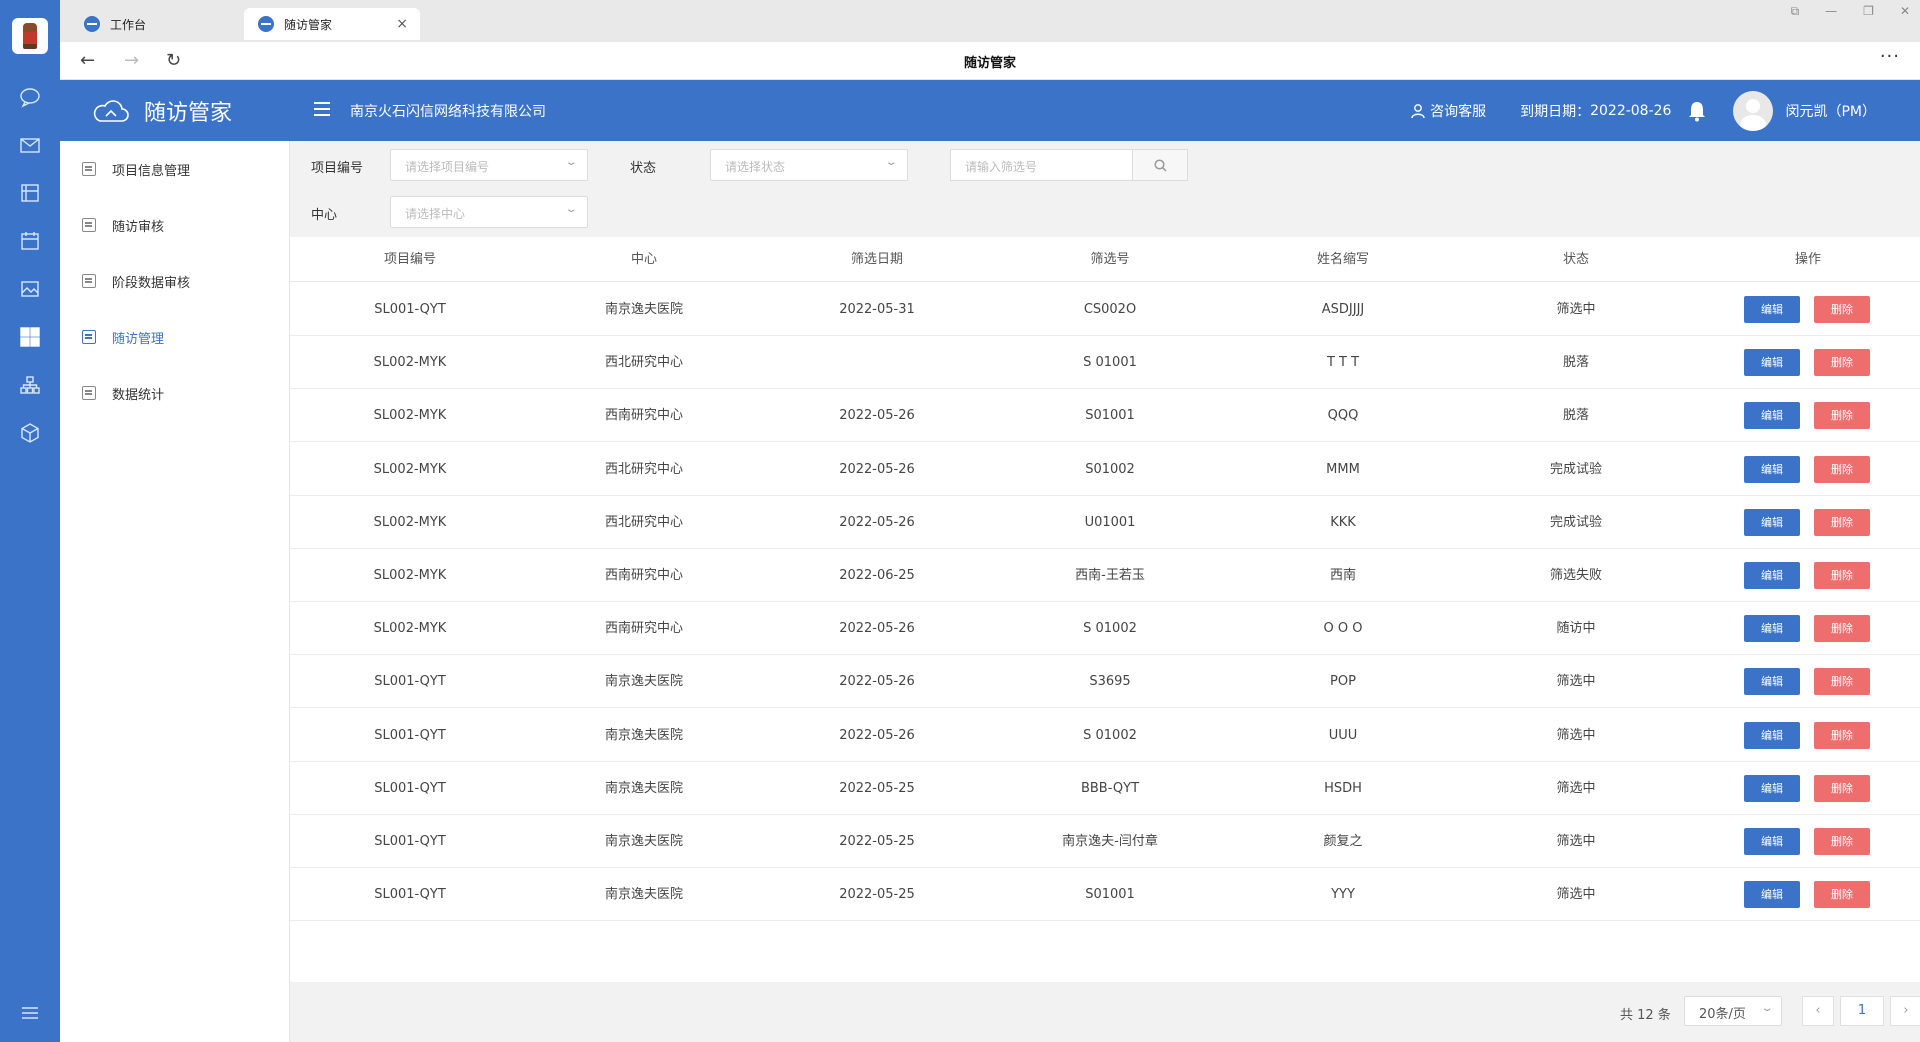 The height and width of the screenshot is (1042, 1920). I want to click on page-size-select: 20条/页 ⌄, so click(1733, 1011).